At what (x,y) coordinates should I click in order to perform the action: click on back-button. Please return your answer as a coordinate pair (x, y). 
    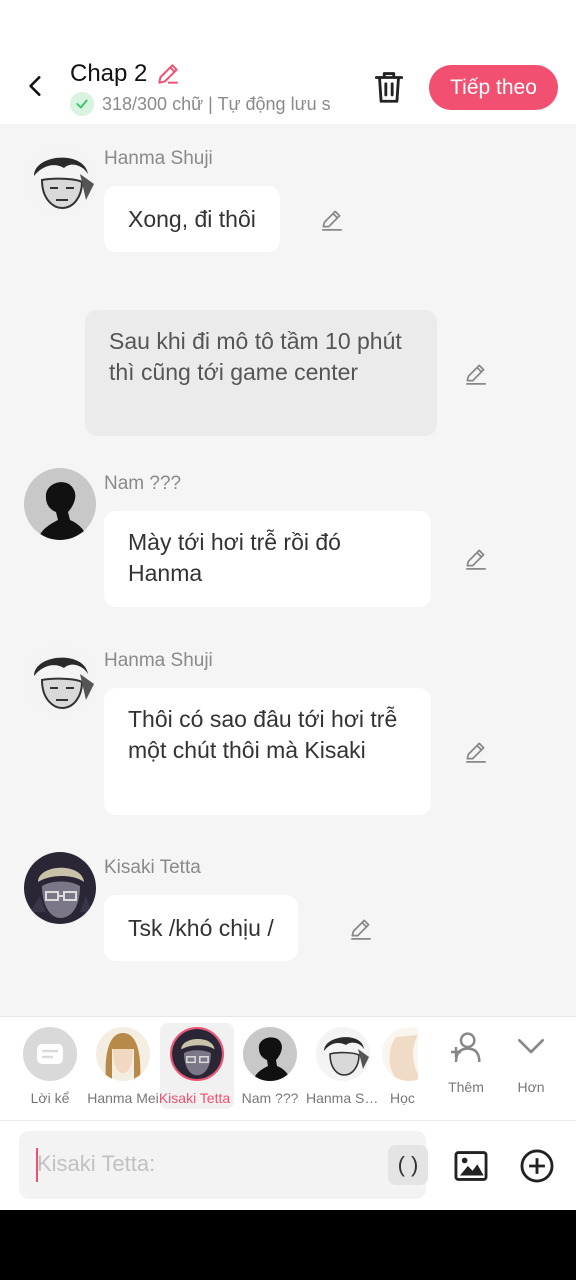
    Looking at the image, I should click on (36, 86).